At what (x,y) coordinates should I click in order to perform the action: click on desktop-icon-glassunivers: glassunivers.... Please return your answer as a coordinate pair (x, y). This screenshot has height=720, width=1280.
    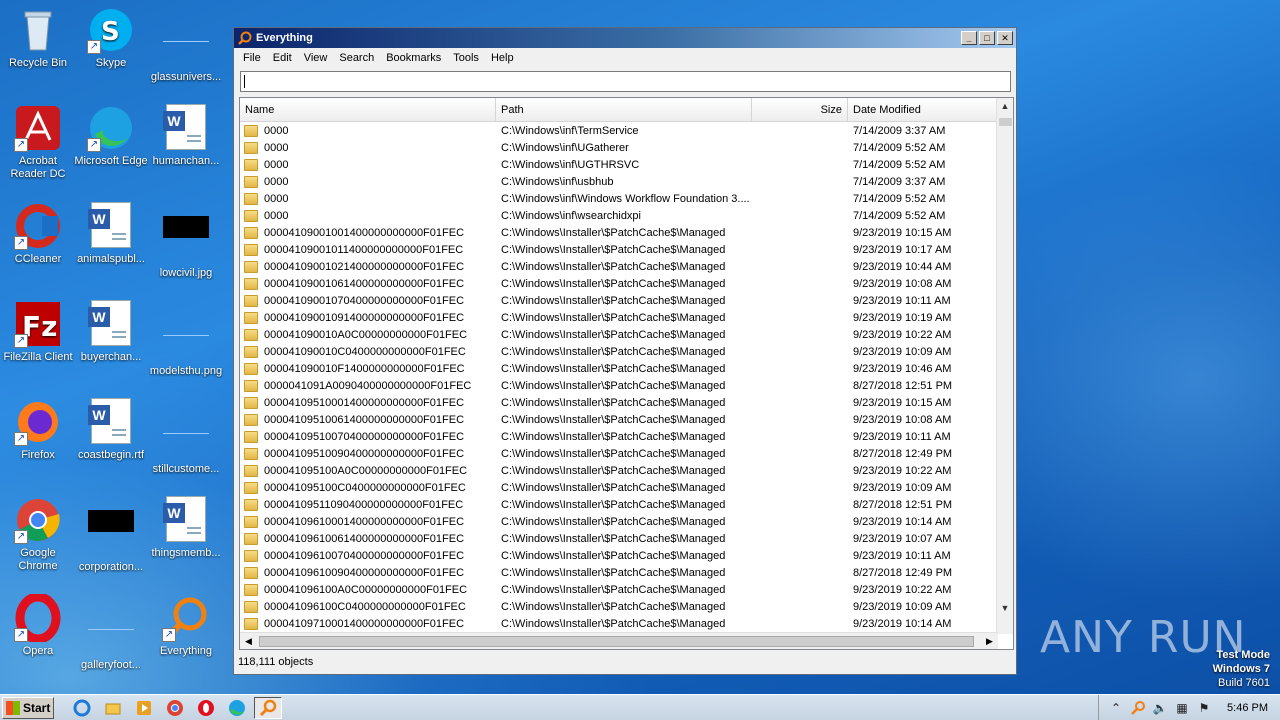
    Looking at the image, I should click on (186, 45).